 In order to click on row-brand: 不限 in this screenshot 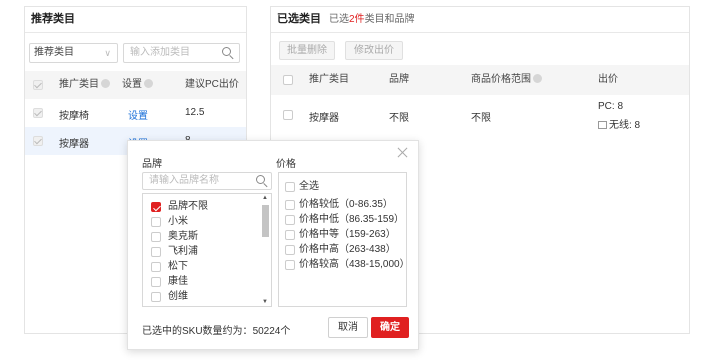, I will do `click(399, 118)`.